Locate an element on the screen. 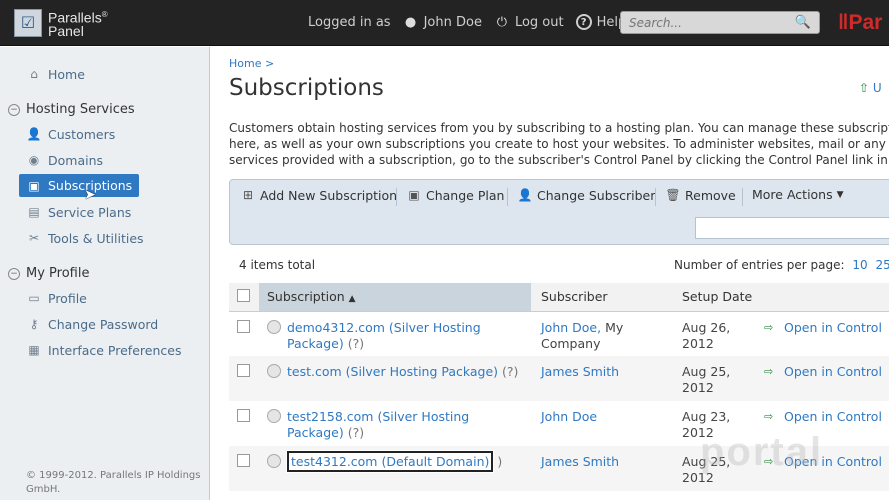  top-nav: Logged in as ● John Doe ⏻ Log out ? Help is located at coordinates (473, 22).